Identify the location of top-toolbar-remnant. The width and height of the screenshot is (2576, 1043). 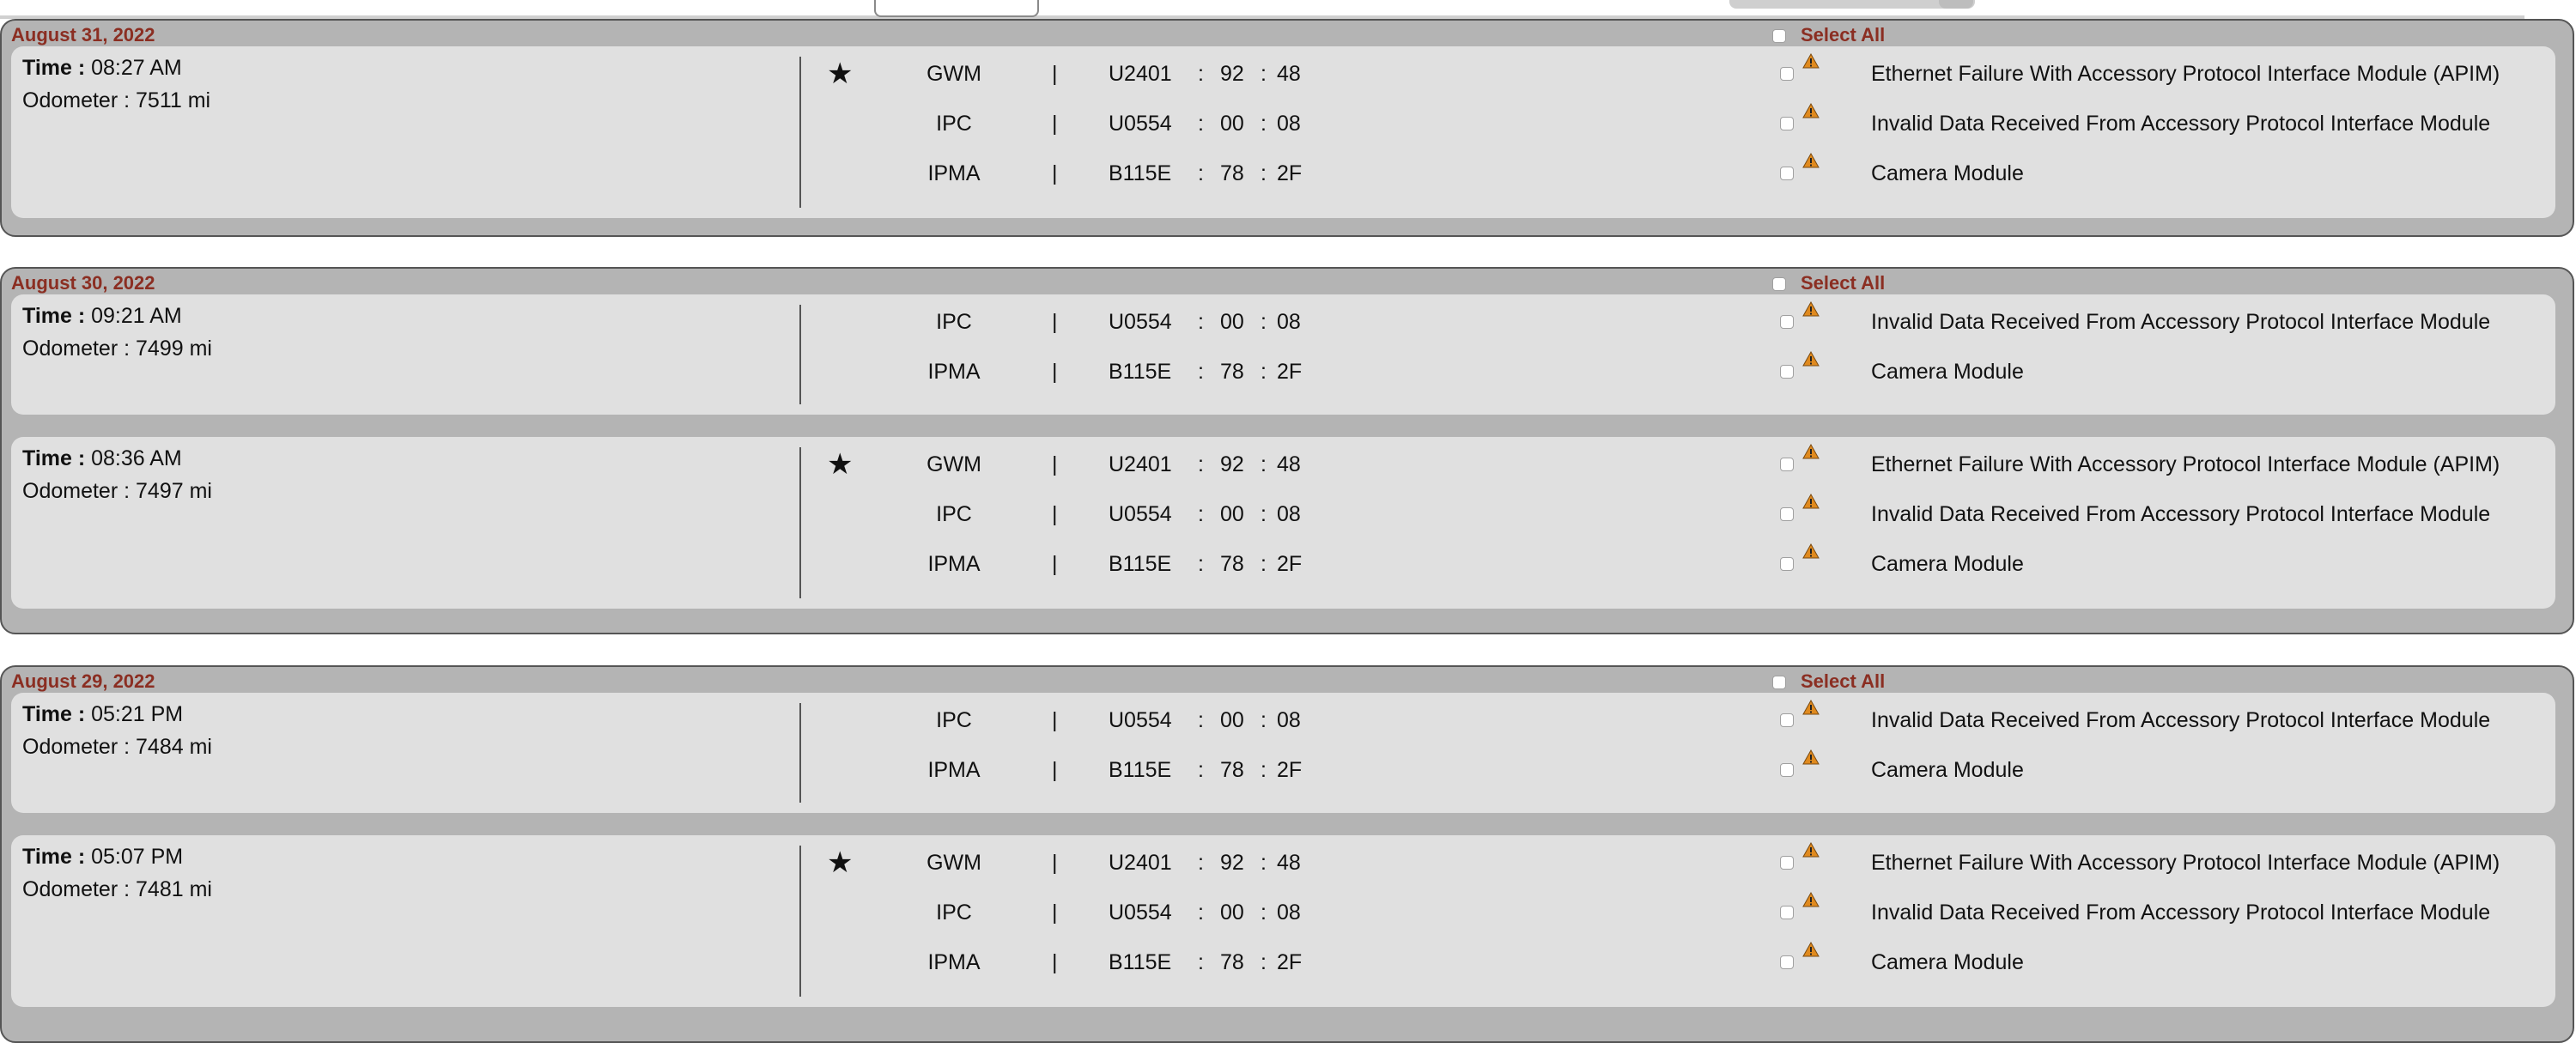
(1288, 9).